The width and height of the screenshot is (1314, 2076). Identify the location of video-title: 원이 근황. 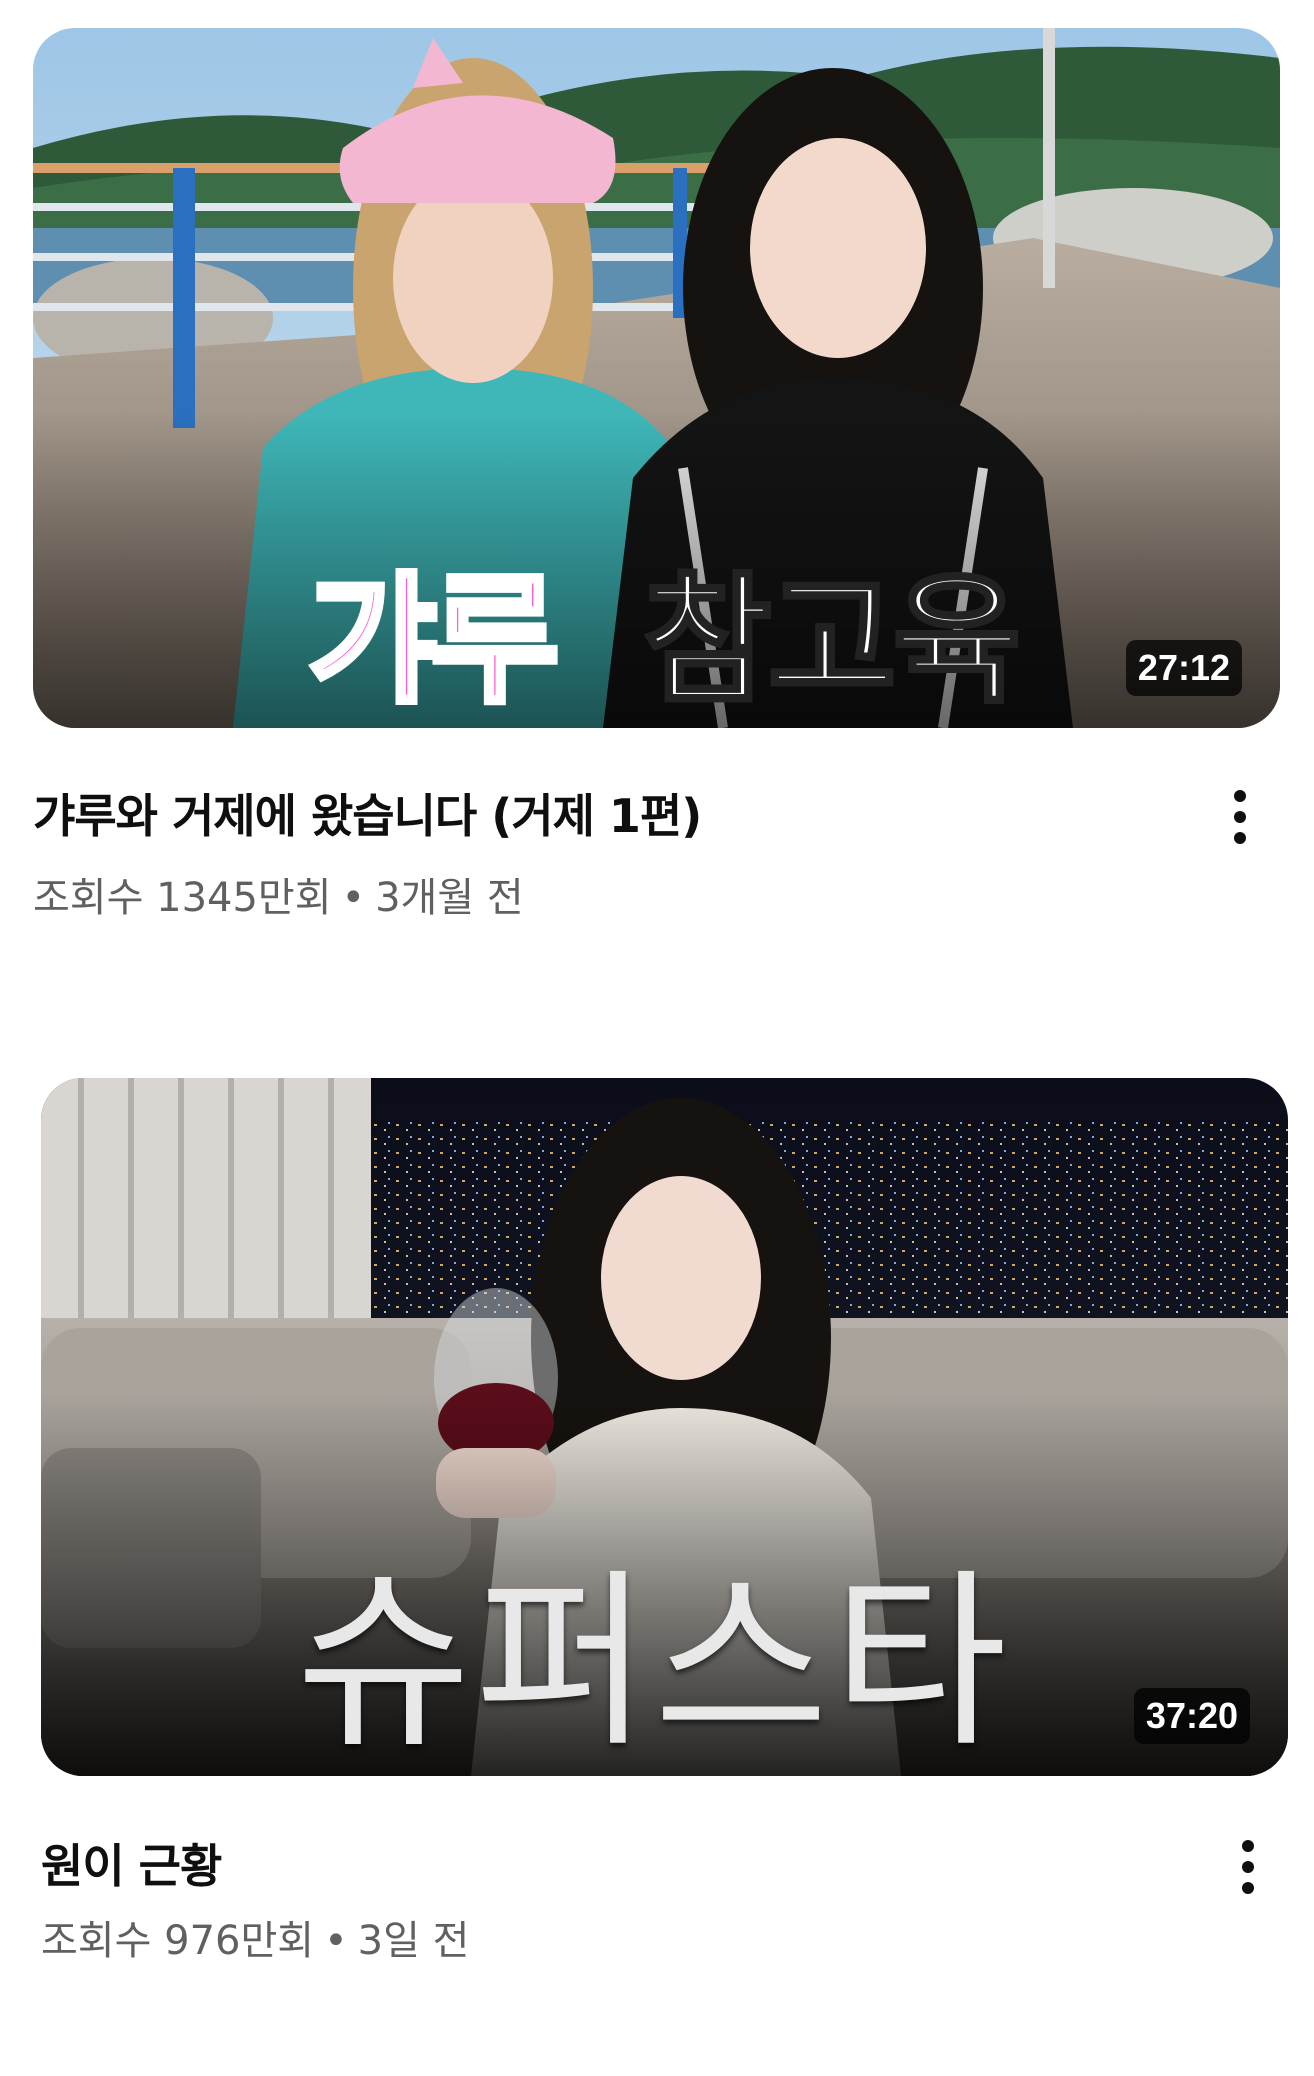
(131, 1863).